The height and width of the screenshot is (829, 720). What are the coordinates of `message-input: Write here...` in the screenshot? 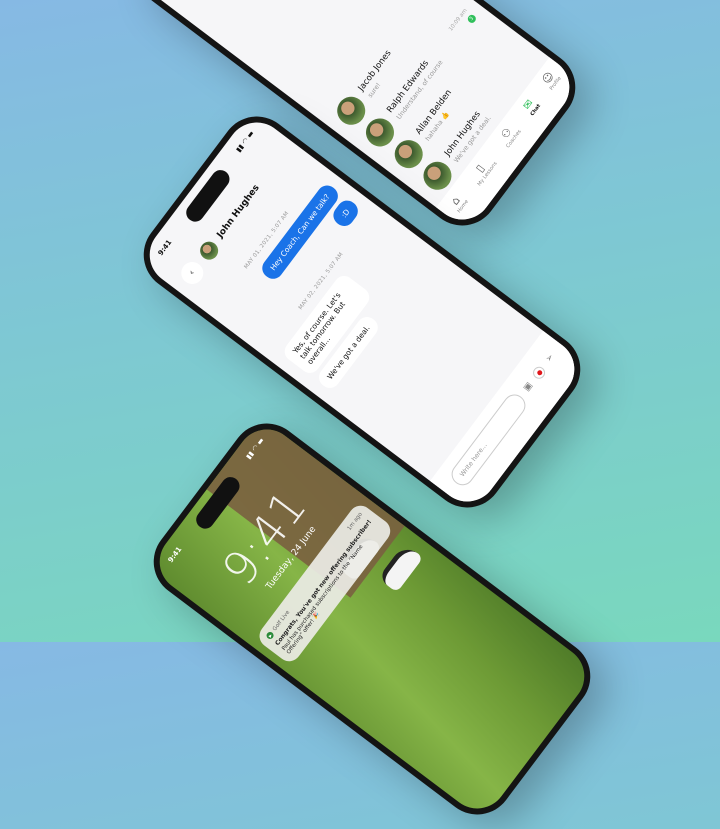 It's located at (488, 440).